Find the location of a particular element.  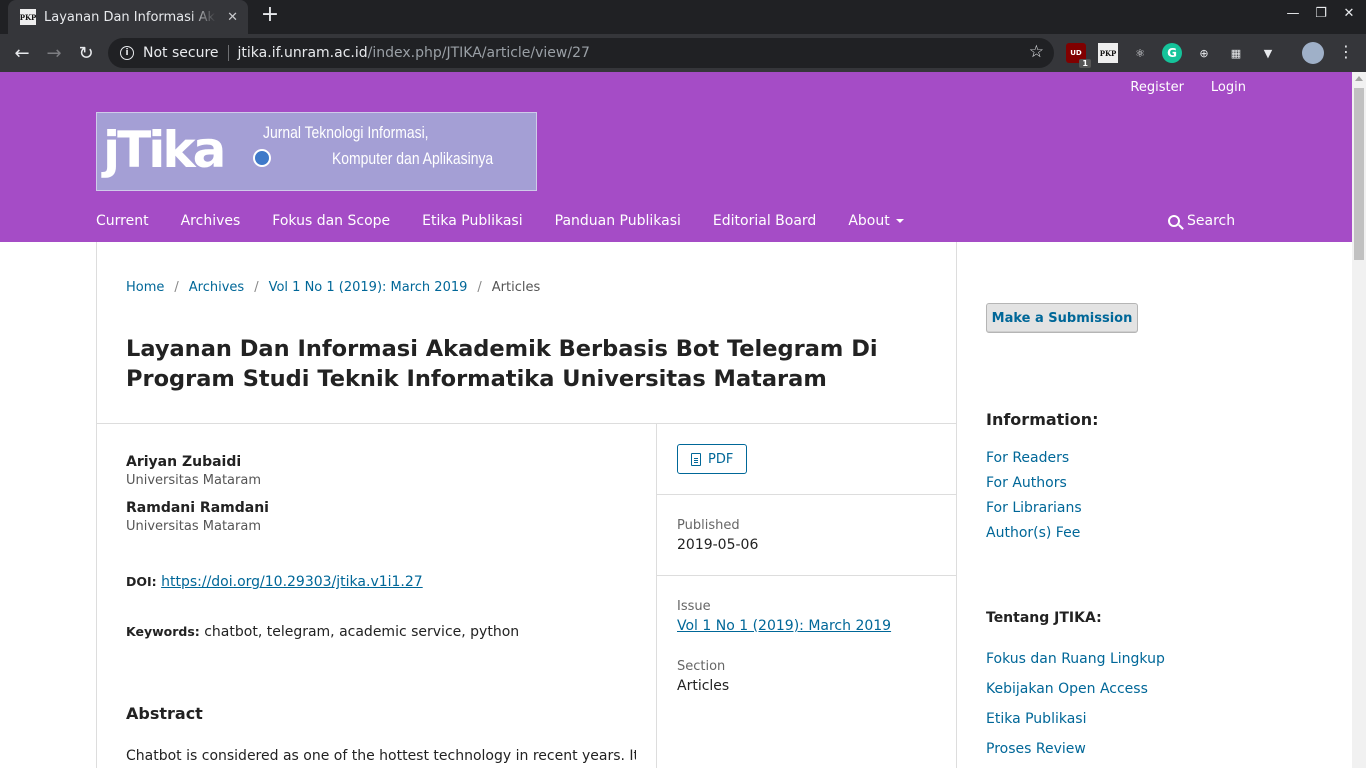

maximize-icon: ❐ is located at coordinates (1321, 13).